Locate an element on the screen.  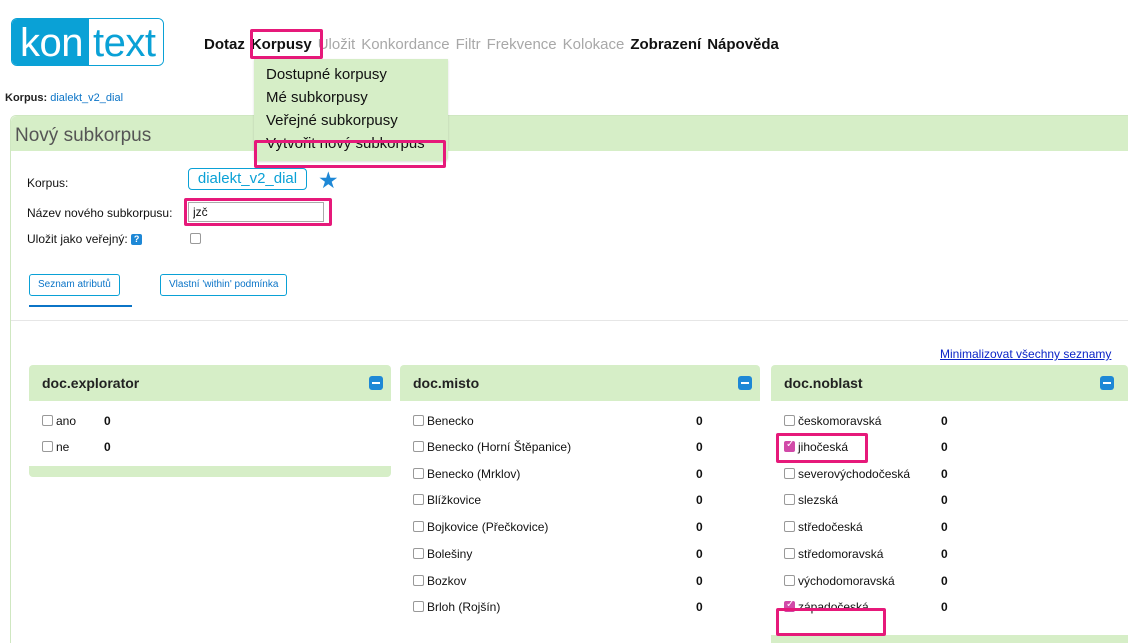
value-label: středočeská is located at coordinates (830, 527).